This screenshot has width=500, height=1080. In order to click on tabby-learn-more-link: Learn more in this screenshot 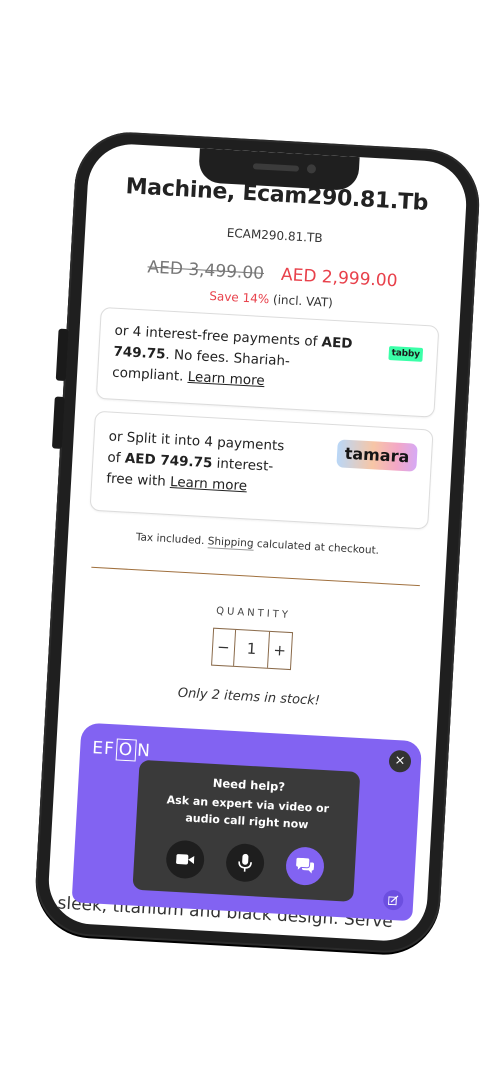, I will do `click(226, 379)`.